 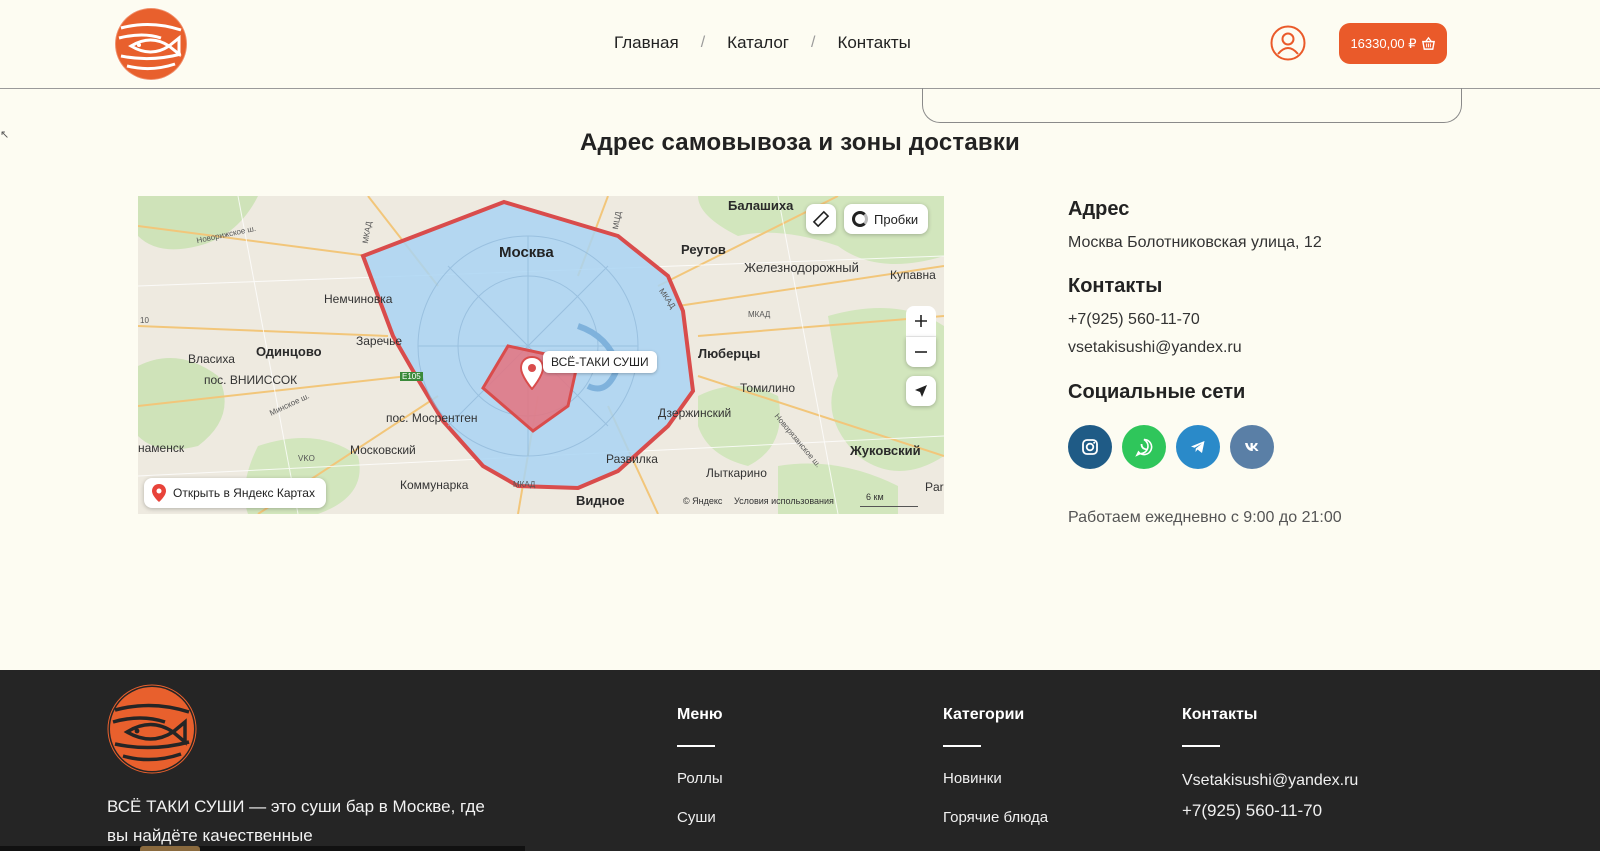 I want to click on working-hours: Работаем ежедневно с 9:00 до 21:00, so click(x=1205, y=517).